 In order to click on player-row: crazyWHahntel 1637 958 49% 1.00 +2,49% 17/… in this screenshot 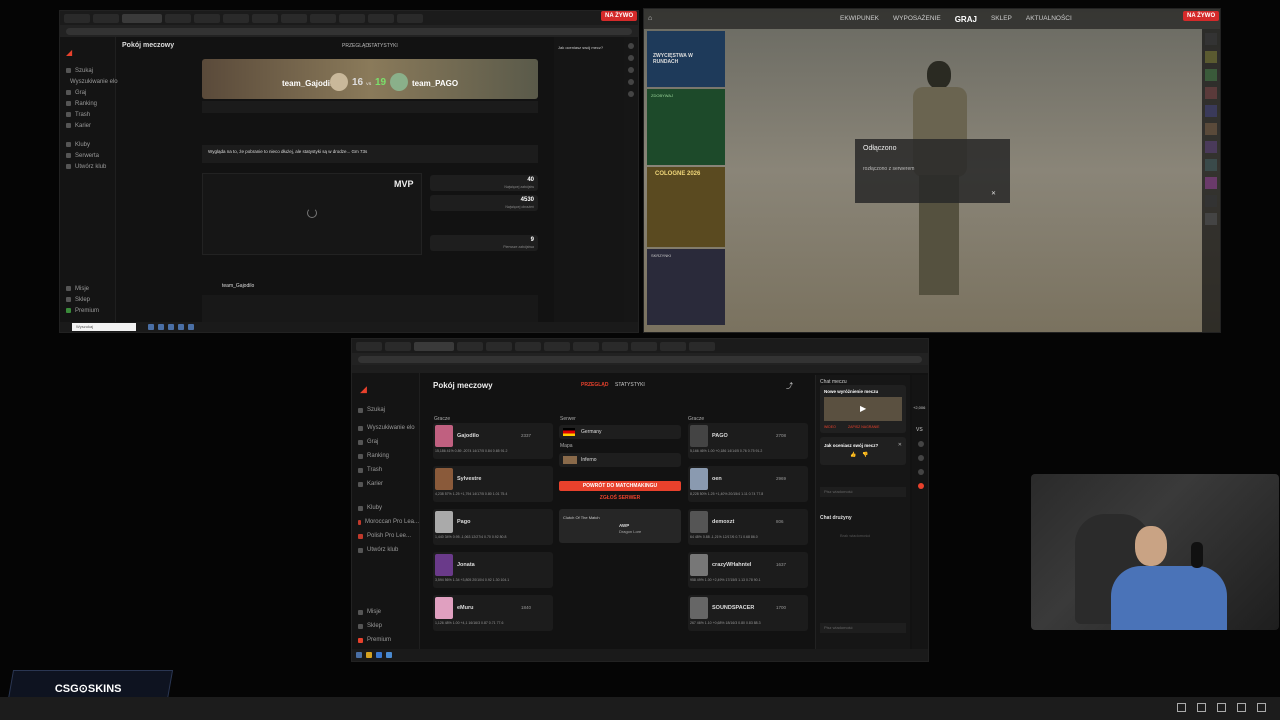, I will do `click(748, 570)`.